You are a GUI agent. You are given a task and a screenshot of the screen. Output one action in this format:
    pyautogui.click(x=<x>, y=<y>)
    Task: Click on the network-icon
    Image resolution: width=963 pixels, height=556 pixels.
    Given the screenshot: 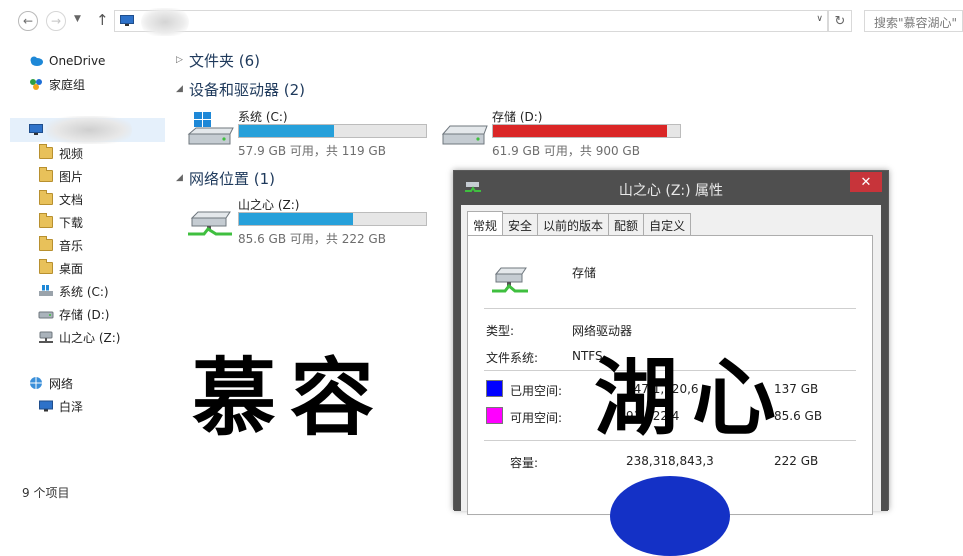 What is the action you would take?
    pyautogui.click(x=36, y=383)
    